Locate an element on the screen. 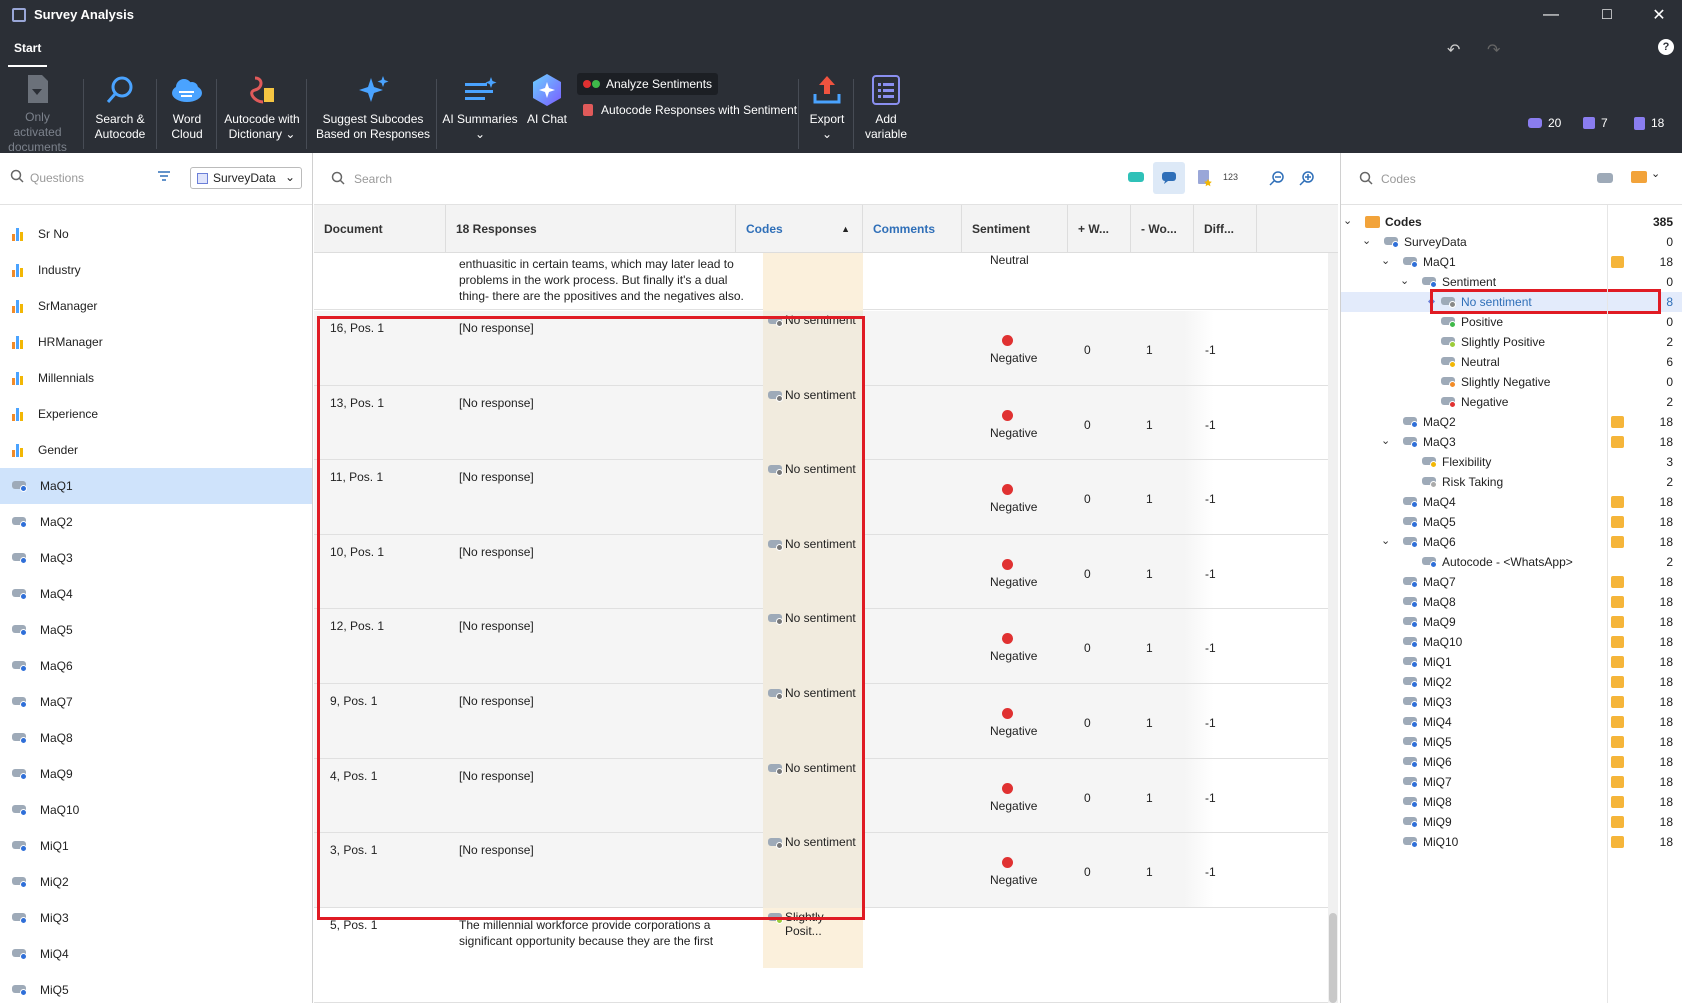 This screenshot has height=1008, width=1682. question-item: MaQ3 is located at coordinates (156, 558).